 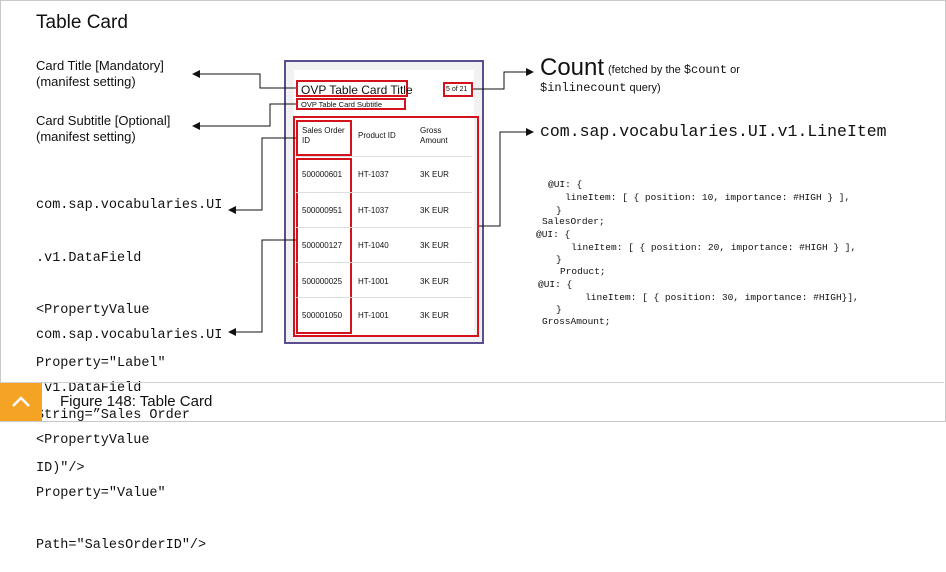 I want to click on count-connector, so click(x=503, y=79).